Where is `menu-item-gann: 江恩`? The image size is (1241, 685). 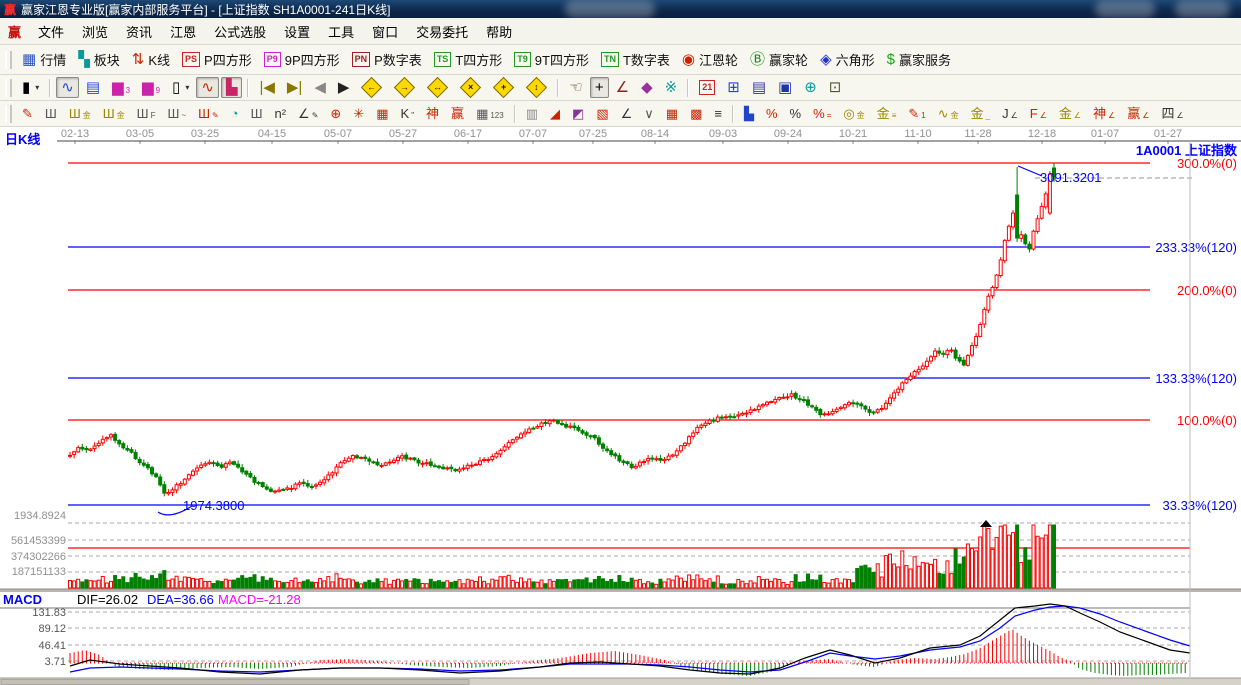
menu-item-gann: 江恩 is located at coordinates (183, 31).